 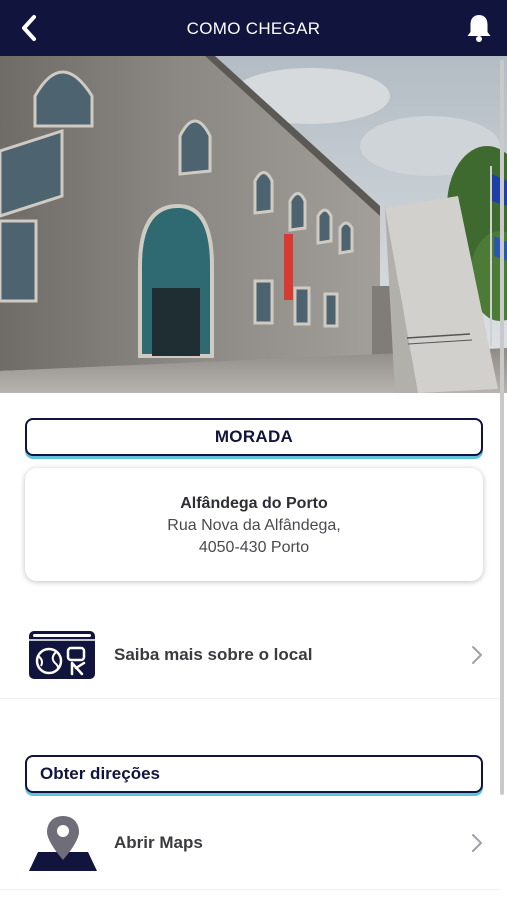 What do you see at coordinates (502, 427) in the screenshot?
I see `scrollbar` at bounding box center [502, 427].